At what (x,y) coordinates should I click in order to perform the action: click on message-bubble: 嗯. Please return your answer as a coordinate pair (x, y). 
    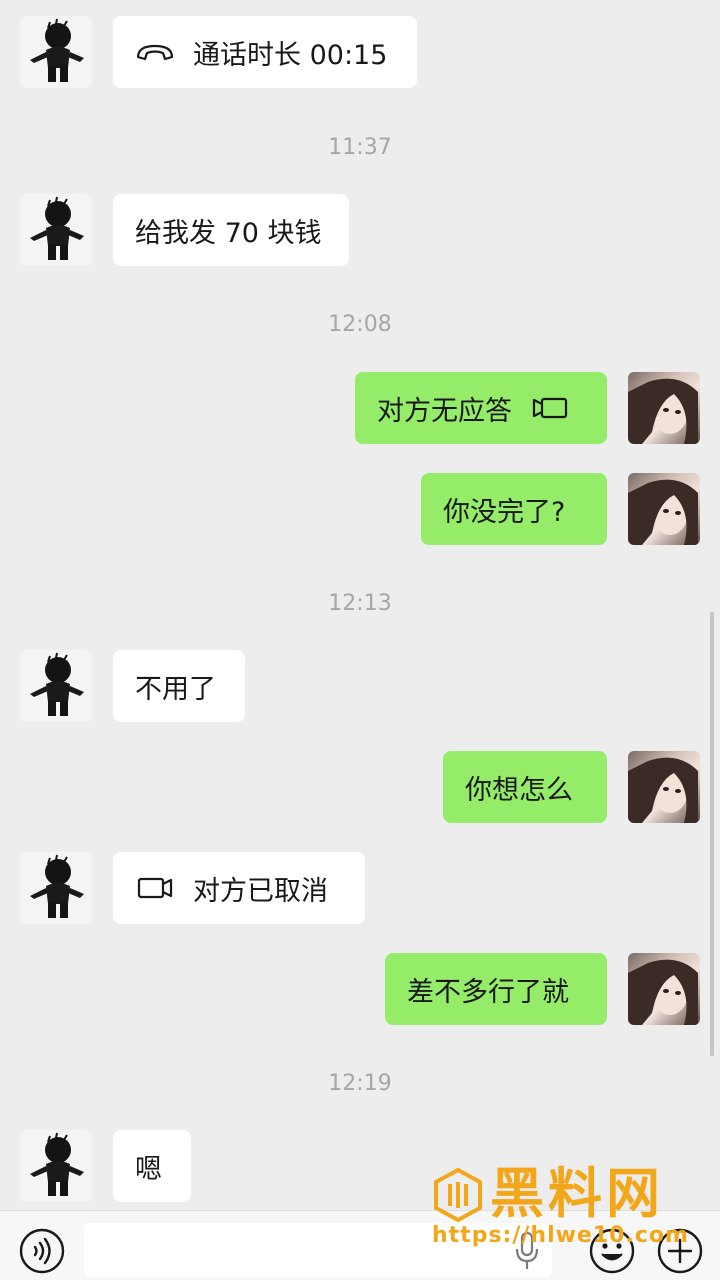
    Looking at the image, I should click on (152, 1166).